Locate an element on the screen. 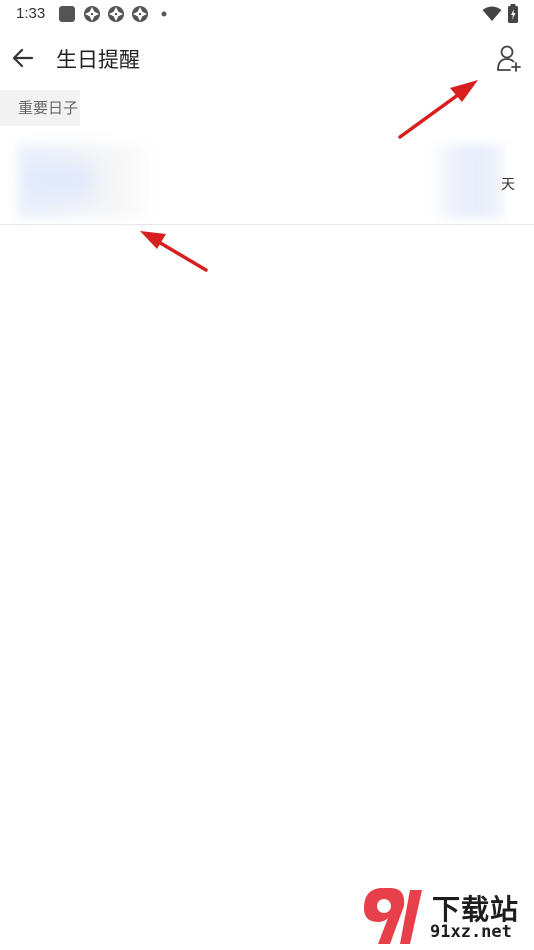 The image size is (534, 950). square-icon is located at coordinates (67, 14).